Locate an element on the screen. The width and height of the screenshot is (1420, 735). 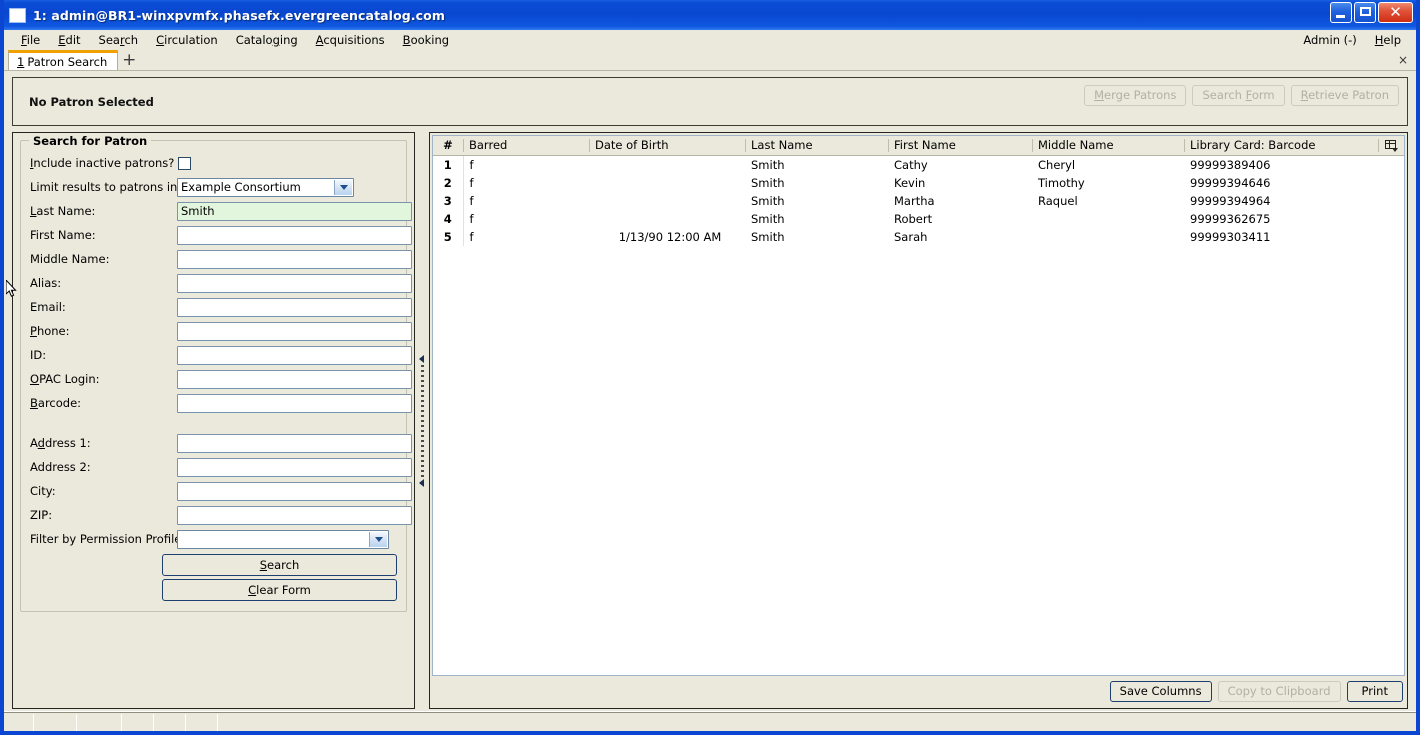
window-controls: ✕ is located at coordinates (1371, 12).